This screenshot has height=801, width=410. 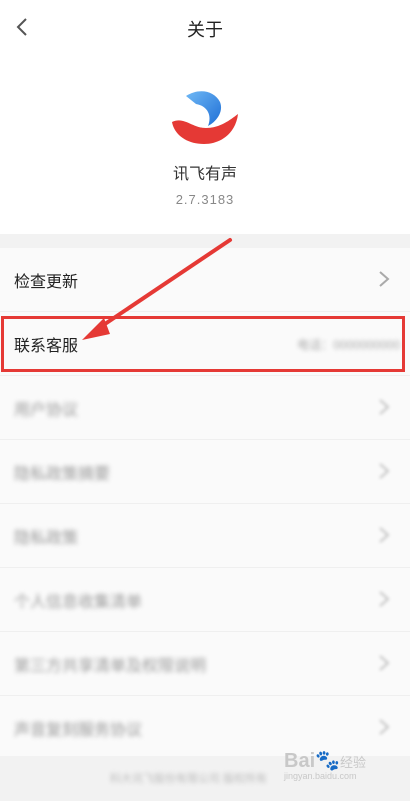 What do you see at coordinates (205, 600) in the screenshot?
I see `list-item-personal-info-list: 个人信息收集清单` at bounding box center [205, 600].